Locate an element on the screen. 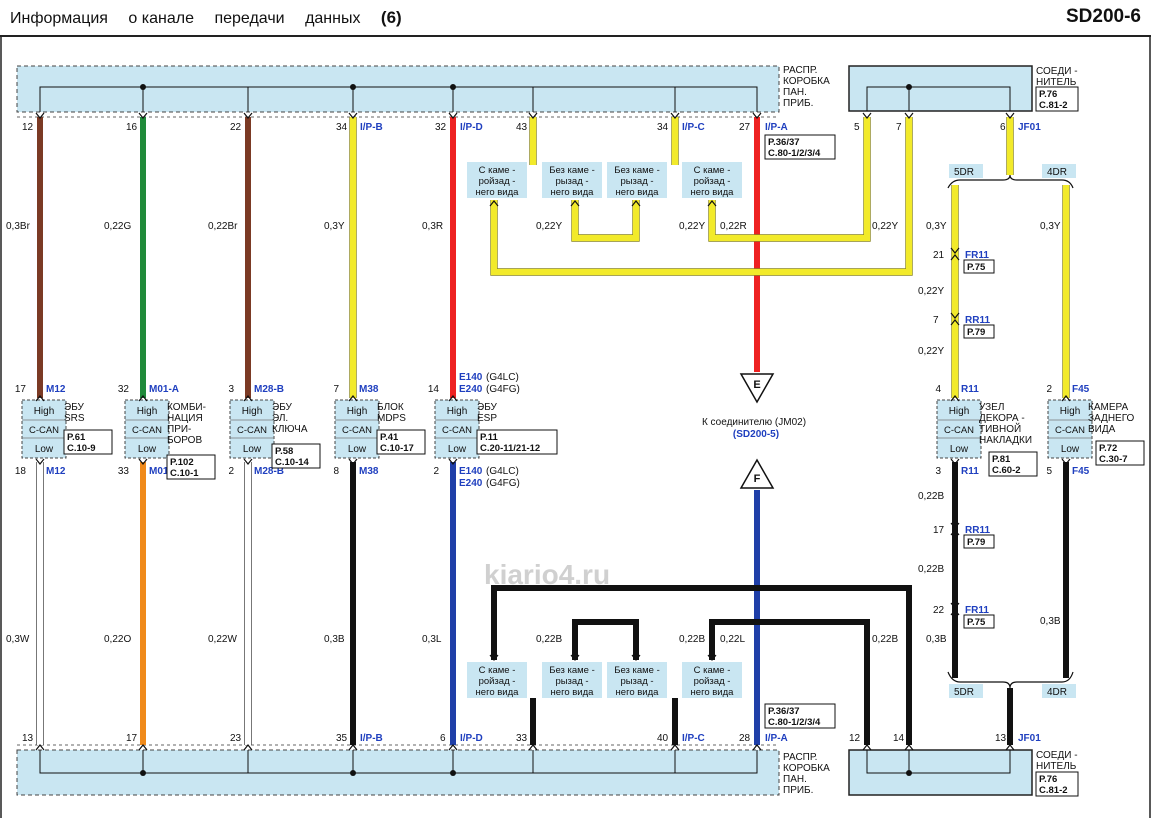 The image size is (1151, 820). top-pin-5: 32 is located at coordinates (441, 127).